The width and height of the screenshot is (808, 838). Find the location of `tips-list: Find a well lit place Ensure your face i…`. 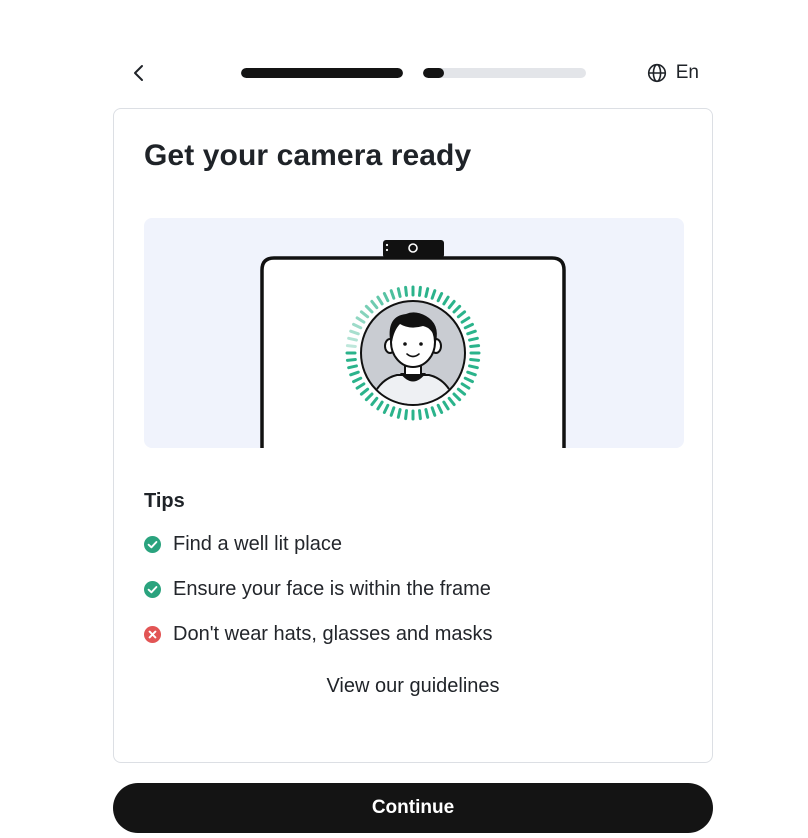

tips-list: Find a well lit place Ensure your face i… is located at coordinates (318, 596).